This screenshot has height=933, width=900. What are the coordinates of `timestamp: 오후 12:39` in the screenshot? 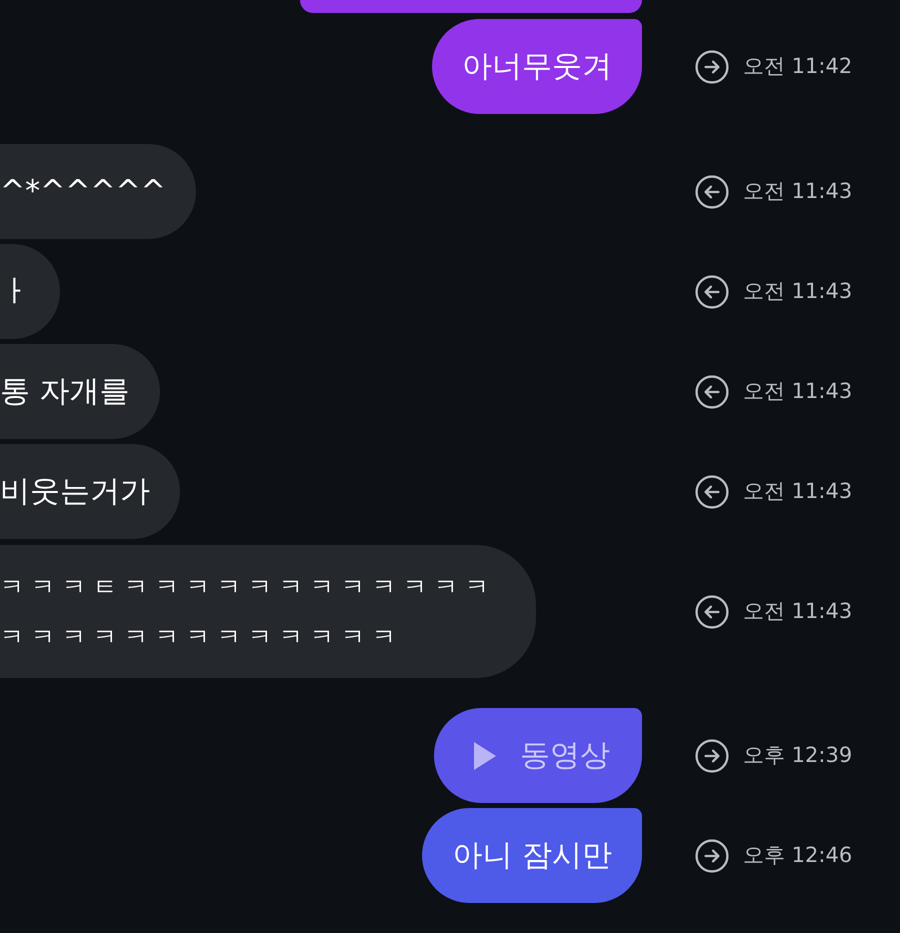 It's located at (797, 755).